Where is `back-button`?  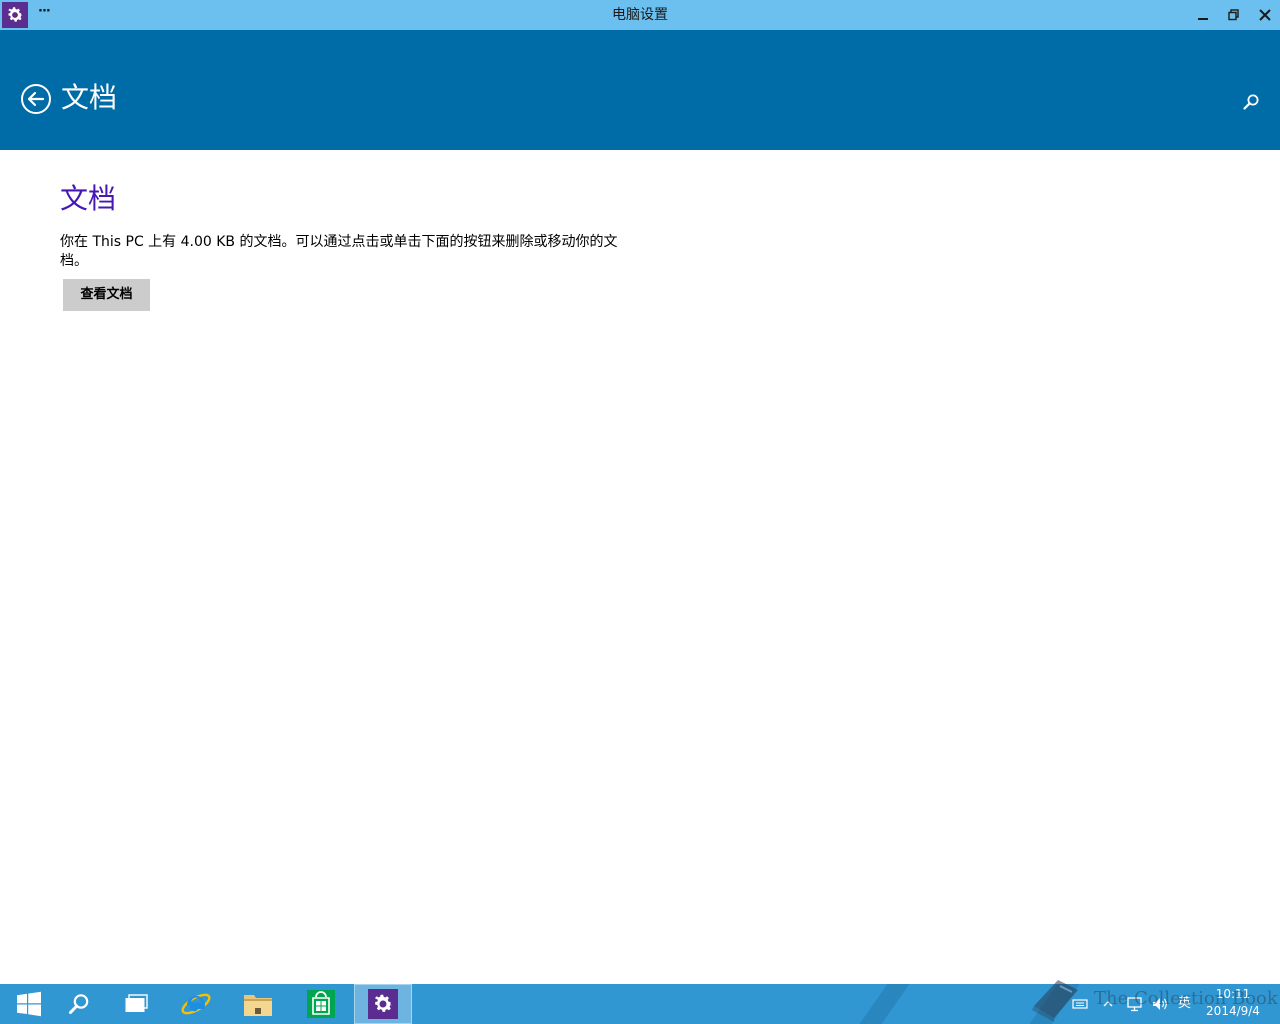 back-button is located at coordinates (36, 99).